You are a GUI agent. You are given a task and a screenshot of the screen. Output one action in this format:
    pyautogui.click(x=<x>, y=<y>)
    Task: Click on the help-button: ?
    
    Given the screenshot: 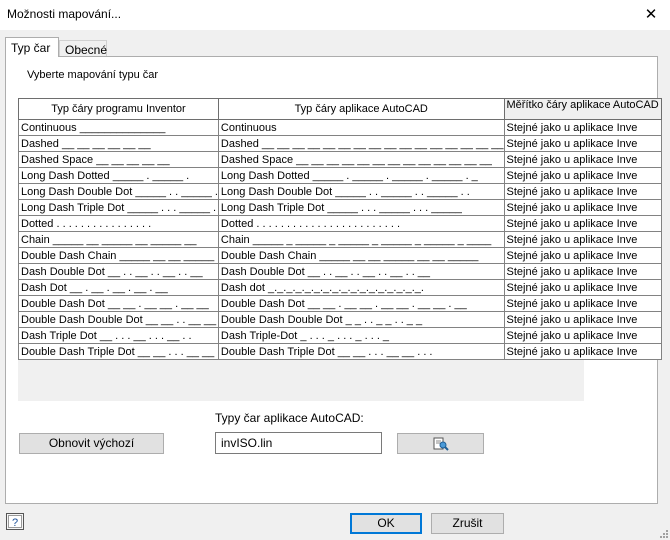 What is the action you would take?
    pyautogui.click(x=15, y=521)
    